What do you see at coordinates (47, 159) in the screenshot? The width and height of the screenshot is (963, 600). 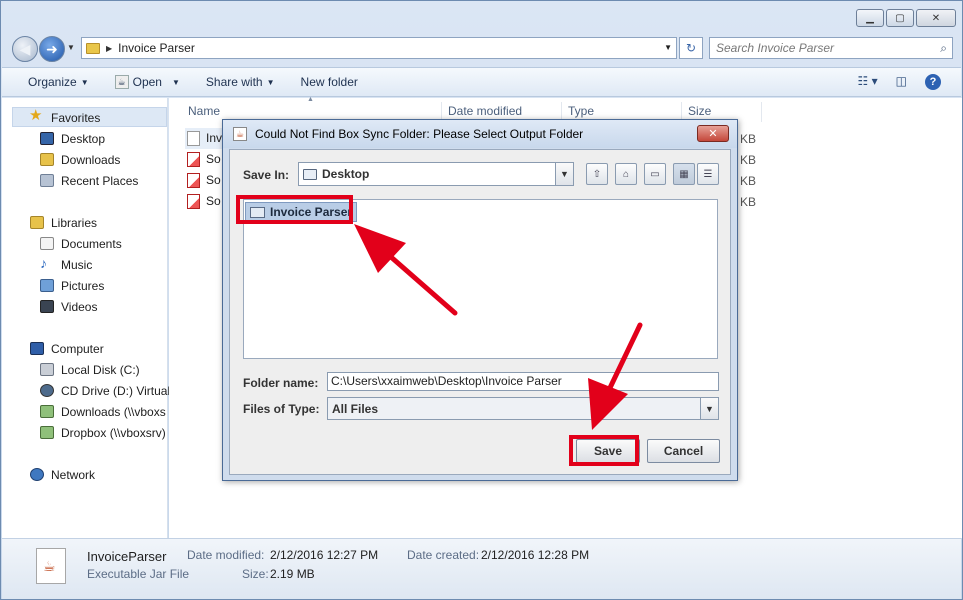 I see `downloads-icon` at bounding box center [47, 159].